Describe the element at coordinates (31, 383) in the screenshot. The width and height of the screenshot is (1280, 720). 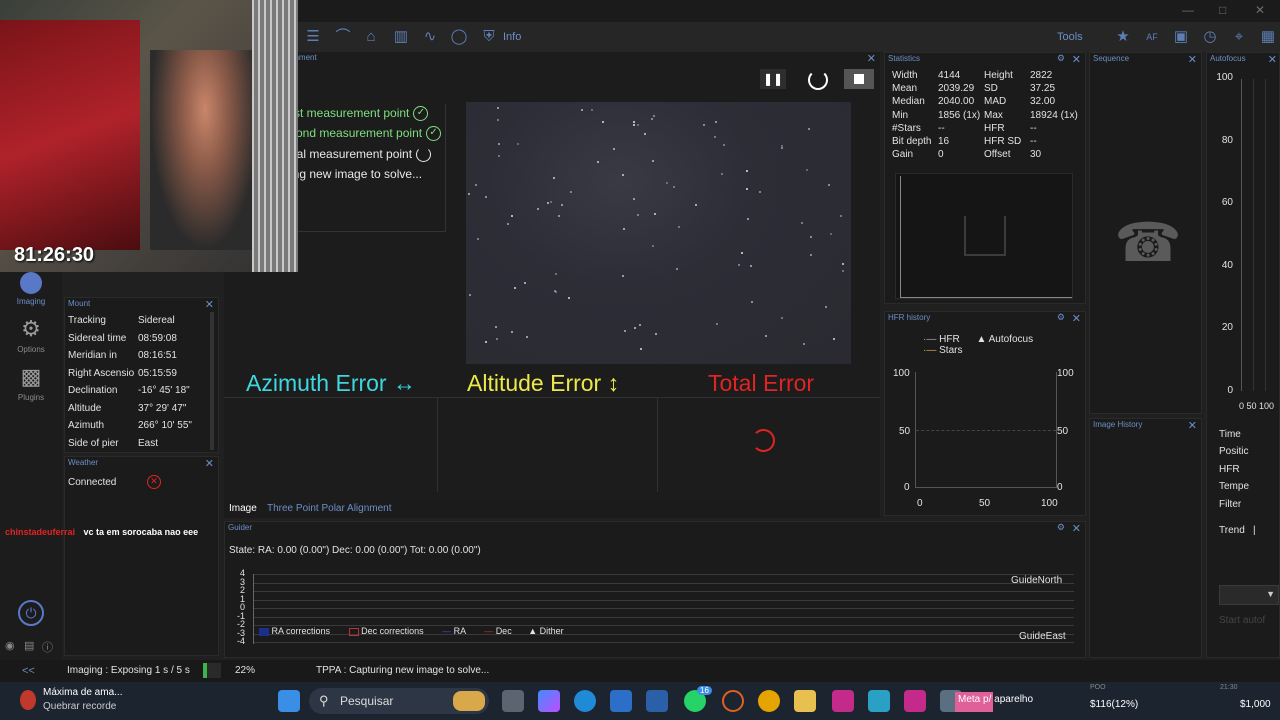
I see `nav-plugins: ▩ Plugins` at that location.